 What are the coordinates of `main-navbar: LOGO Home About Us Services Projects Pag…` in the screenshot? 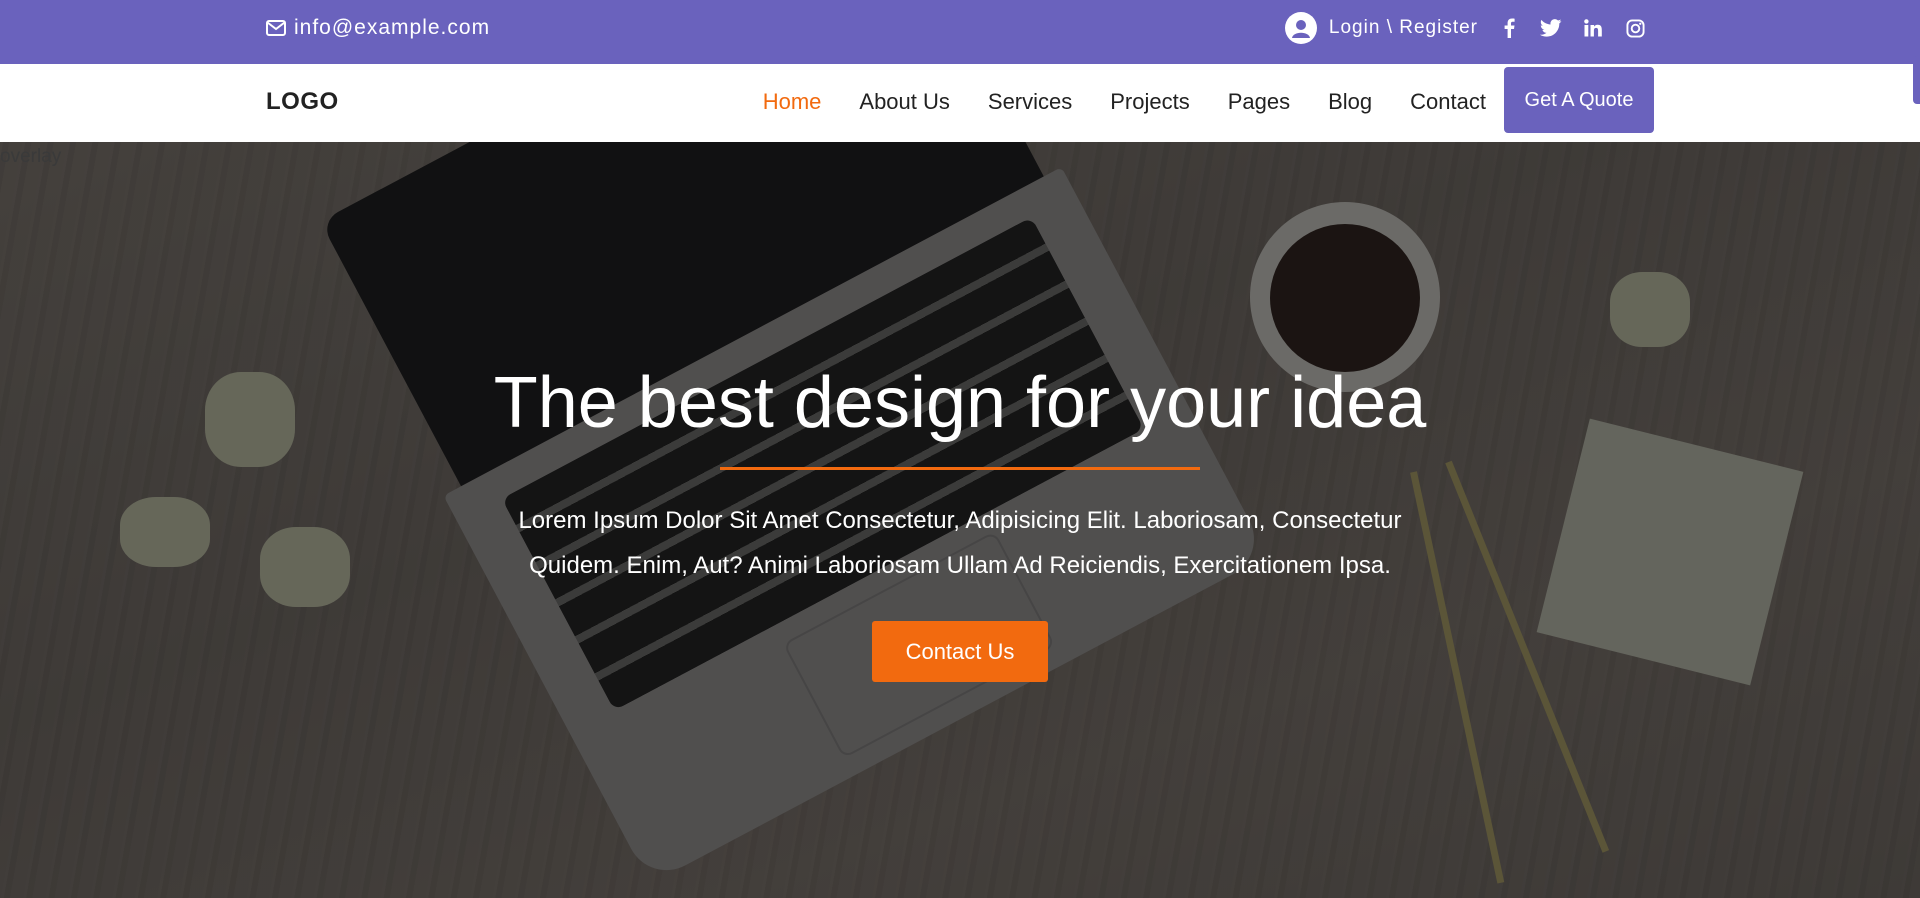 It's located at (960, 103).